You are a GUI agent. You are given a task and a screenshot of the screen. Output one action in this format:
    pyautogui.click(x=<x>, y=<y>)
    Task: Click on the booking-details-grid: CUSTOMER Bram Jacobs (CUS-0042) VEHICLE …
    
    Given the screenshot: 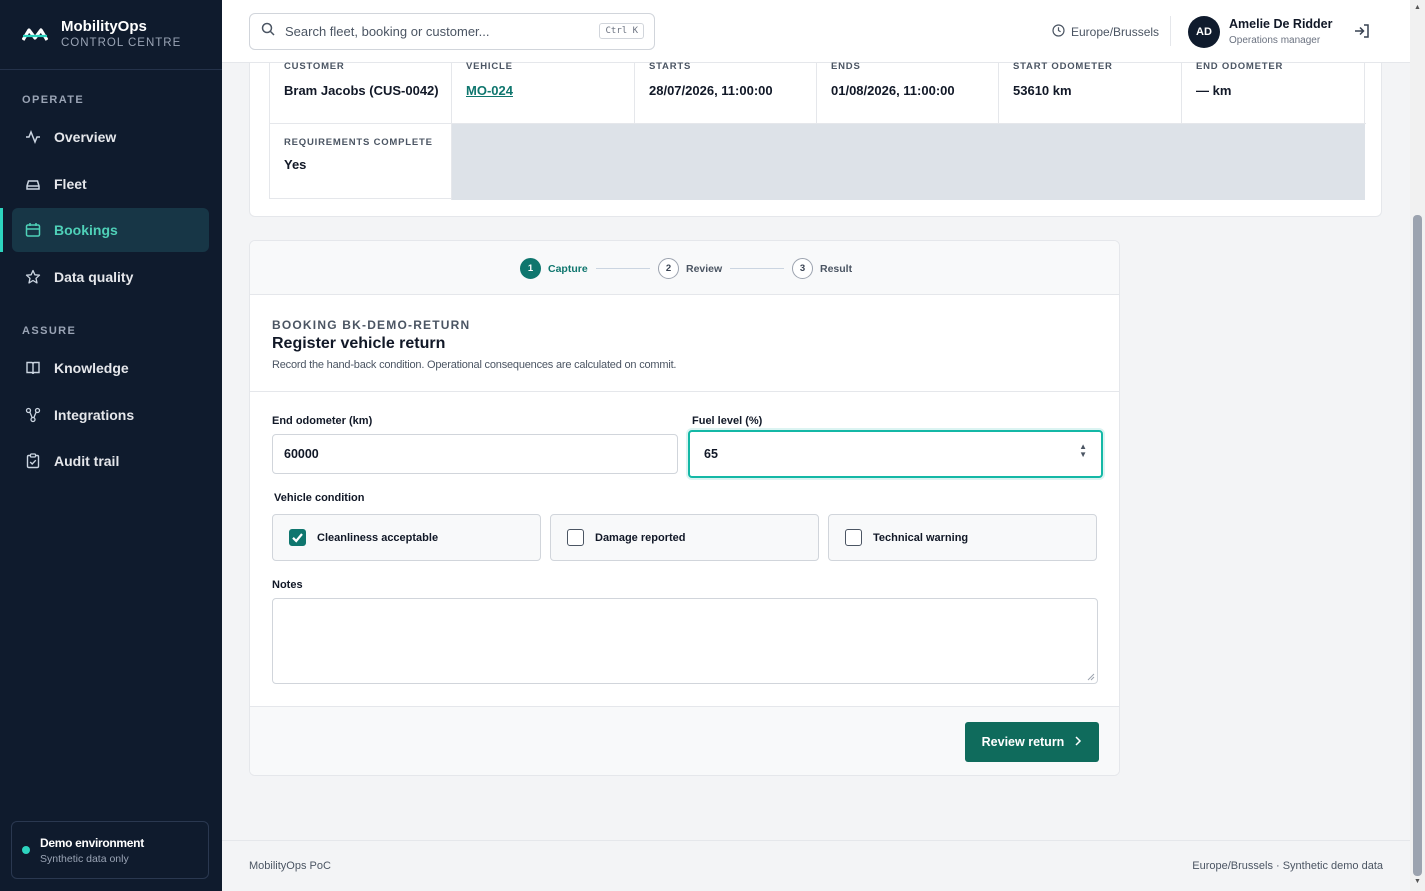 What is the action you would take?
    pyautogui.click(x=817, y=130)
    